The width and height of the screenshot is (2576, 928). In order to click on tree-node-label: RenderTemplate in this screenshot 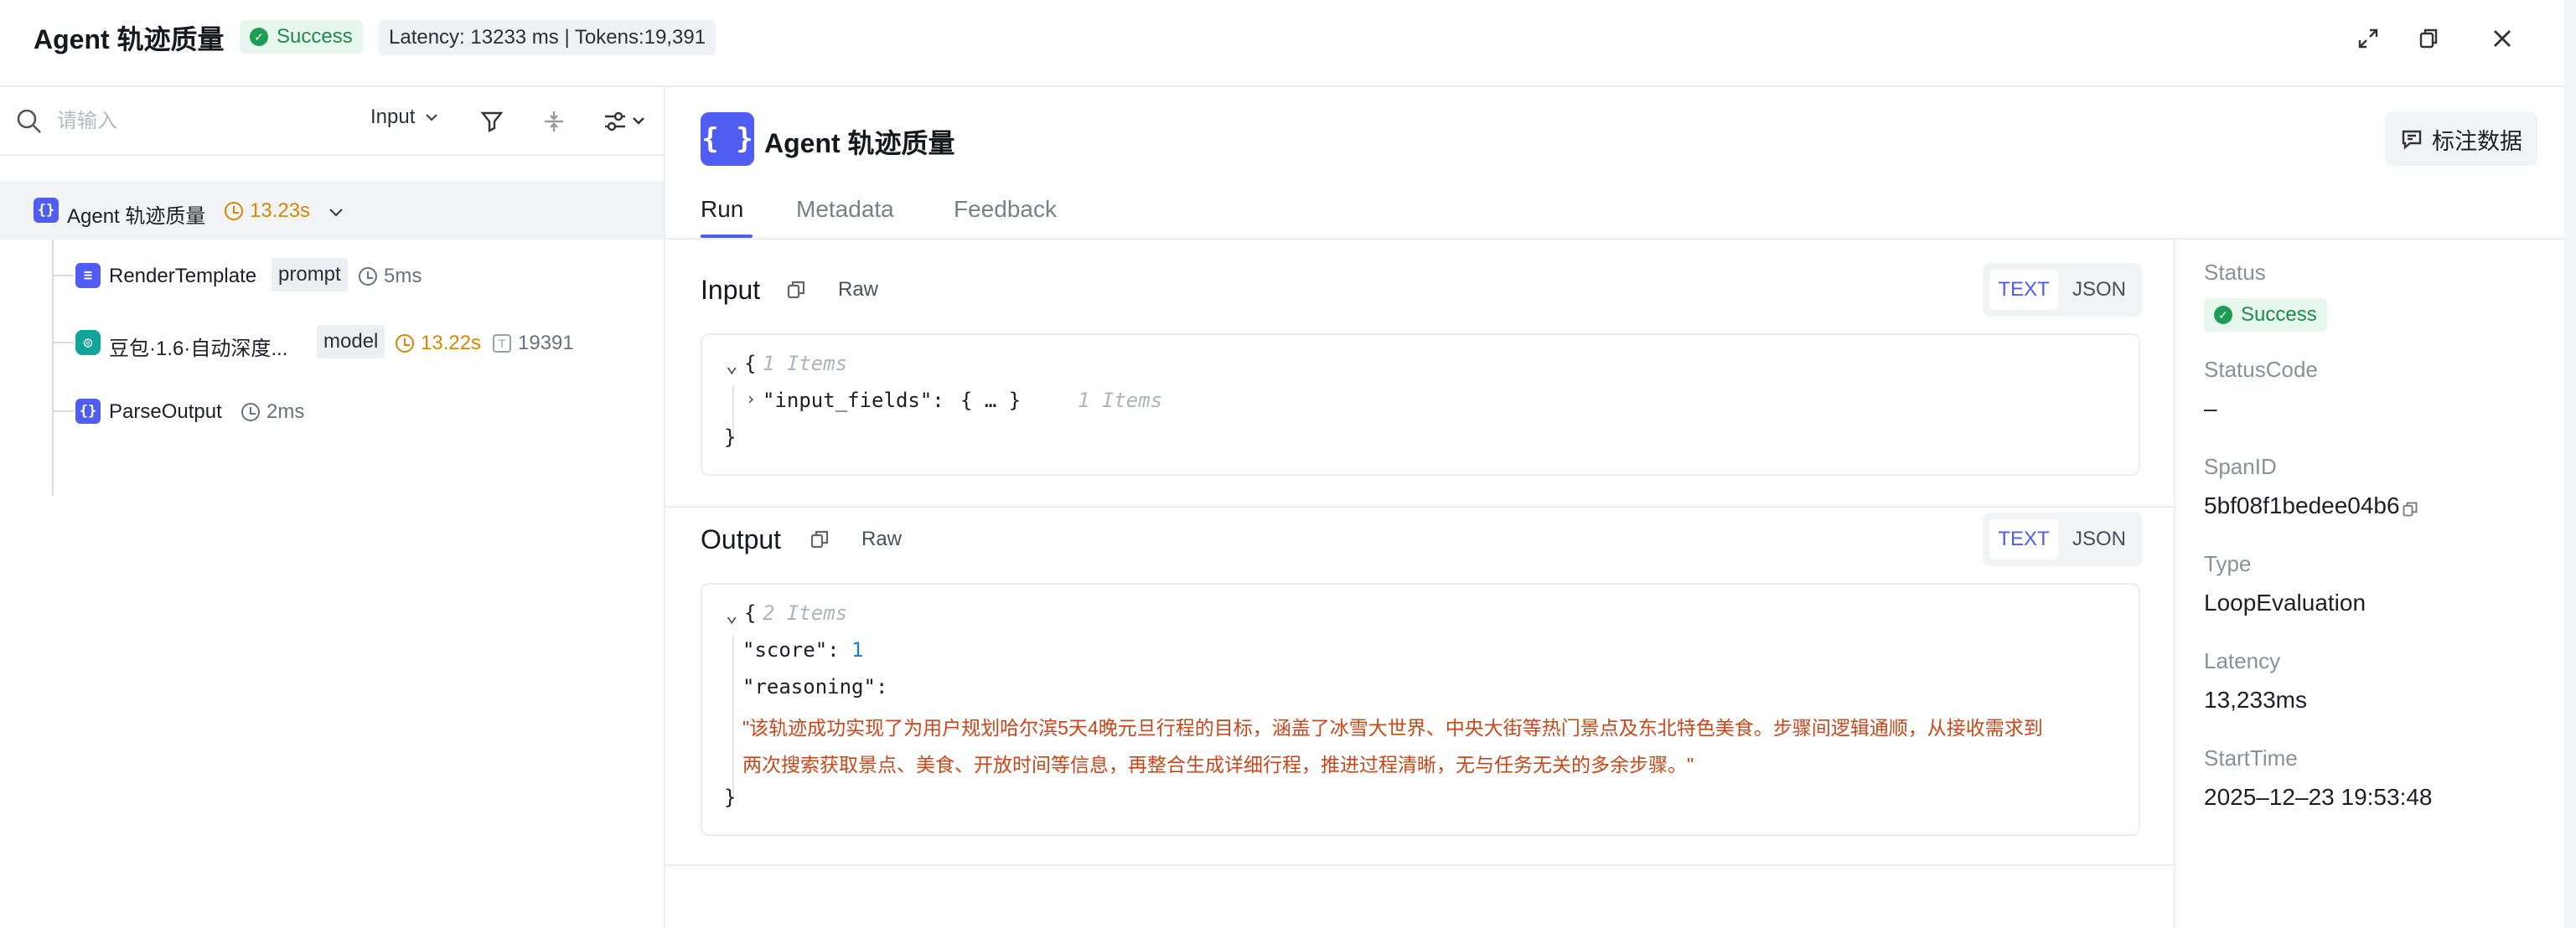, I will do `click(183, 276)`.